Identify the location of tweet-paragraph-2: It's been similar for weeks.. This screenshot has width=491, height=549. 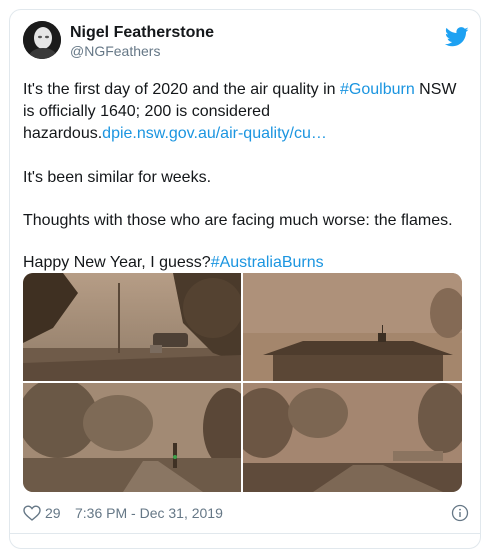
(117, 177).